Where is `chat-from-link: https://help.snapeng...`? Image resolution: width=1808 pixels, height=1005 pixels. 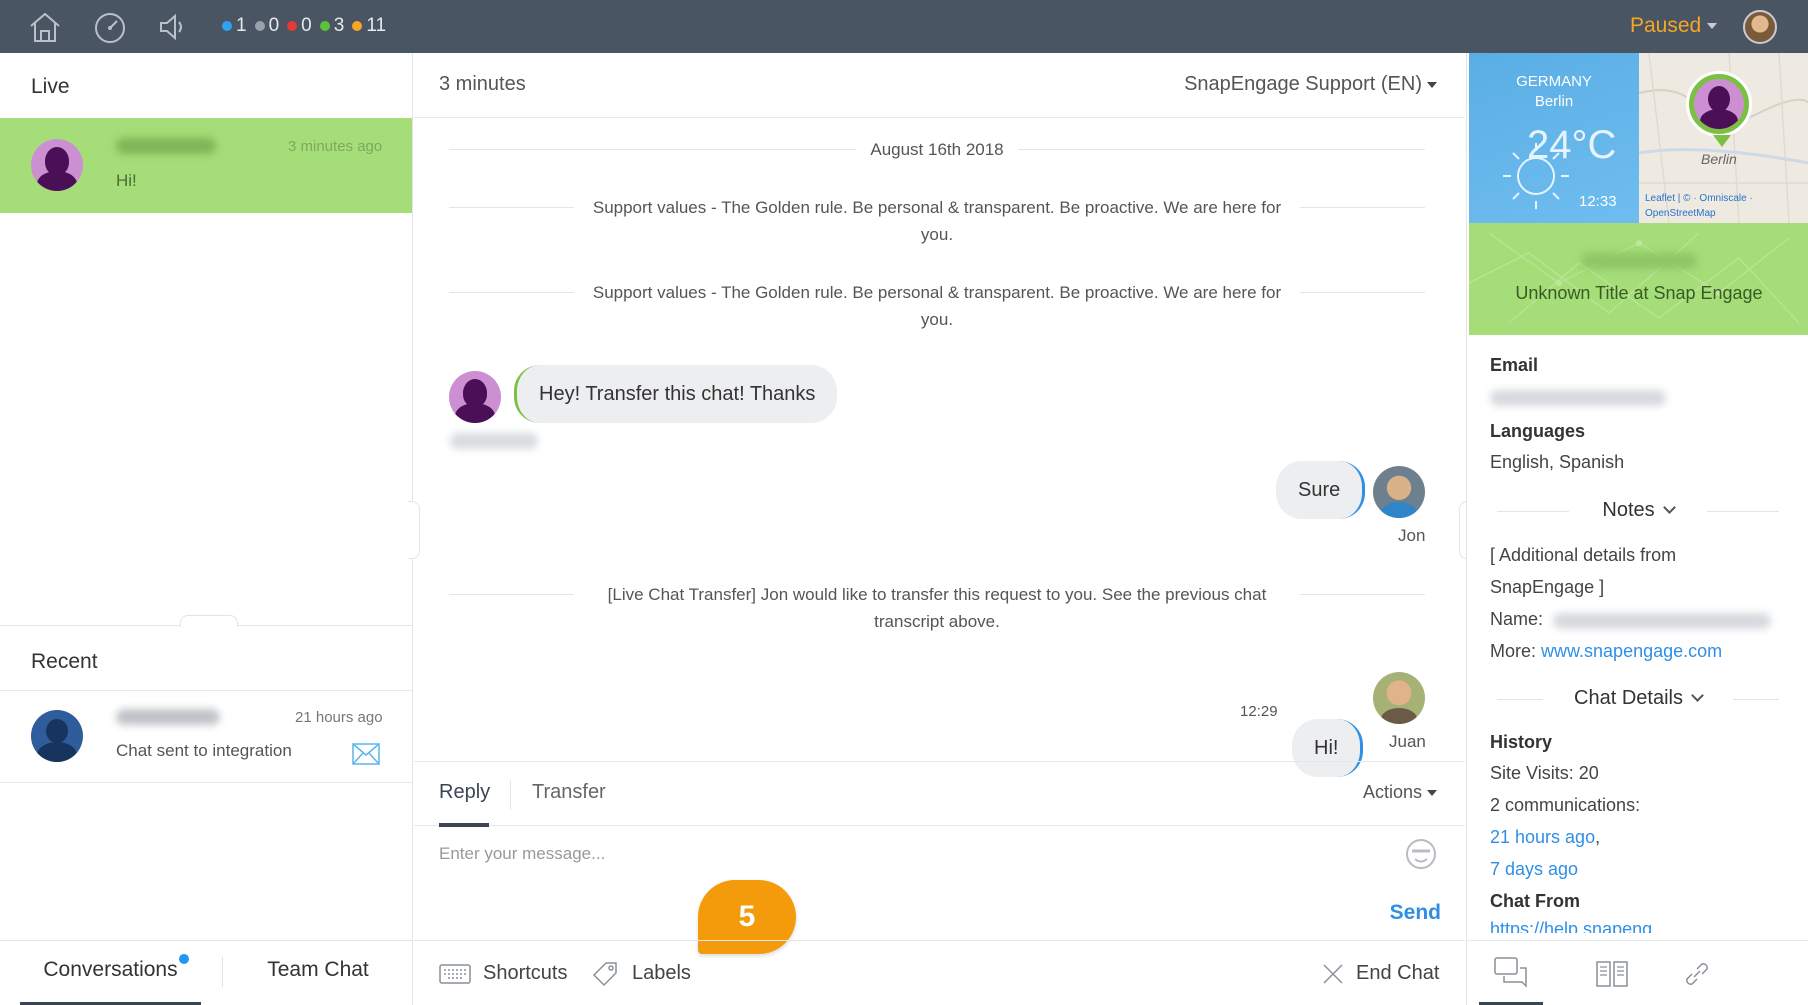
chat-from-link: https://help.snapeng... is located at coordinates (1578, 926).